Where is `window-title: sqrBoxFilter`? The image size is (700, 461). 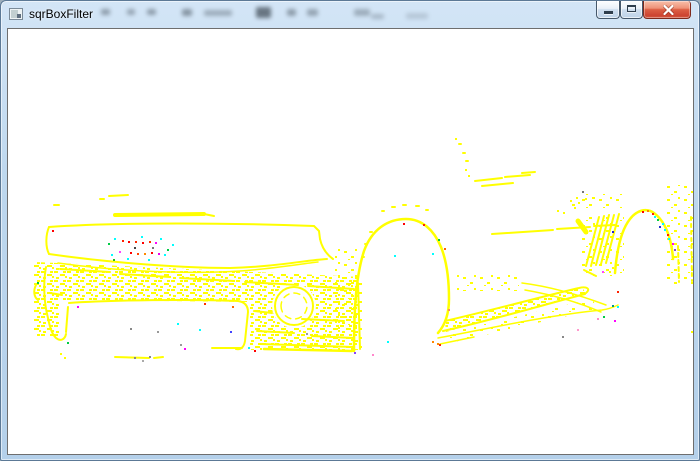
window-title: sqrBoxFilter is located at coordinates (61, 14).